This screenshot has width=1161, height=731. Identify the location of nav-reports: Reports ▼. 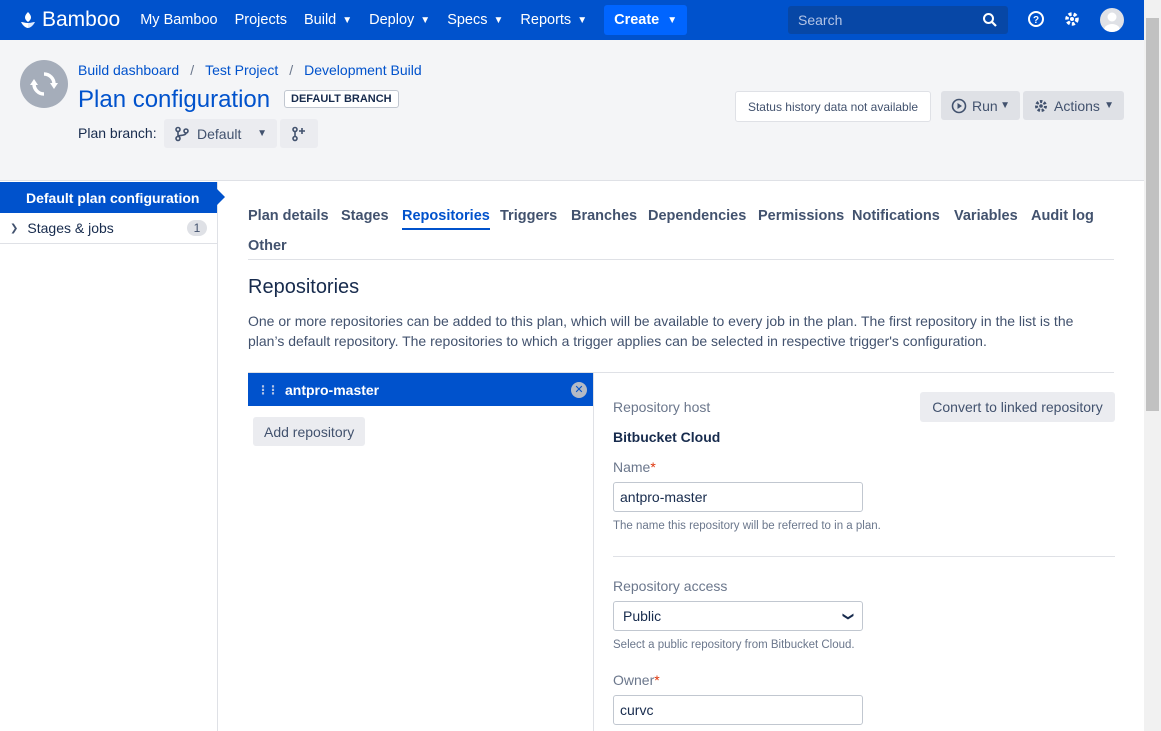
(553, 20).